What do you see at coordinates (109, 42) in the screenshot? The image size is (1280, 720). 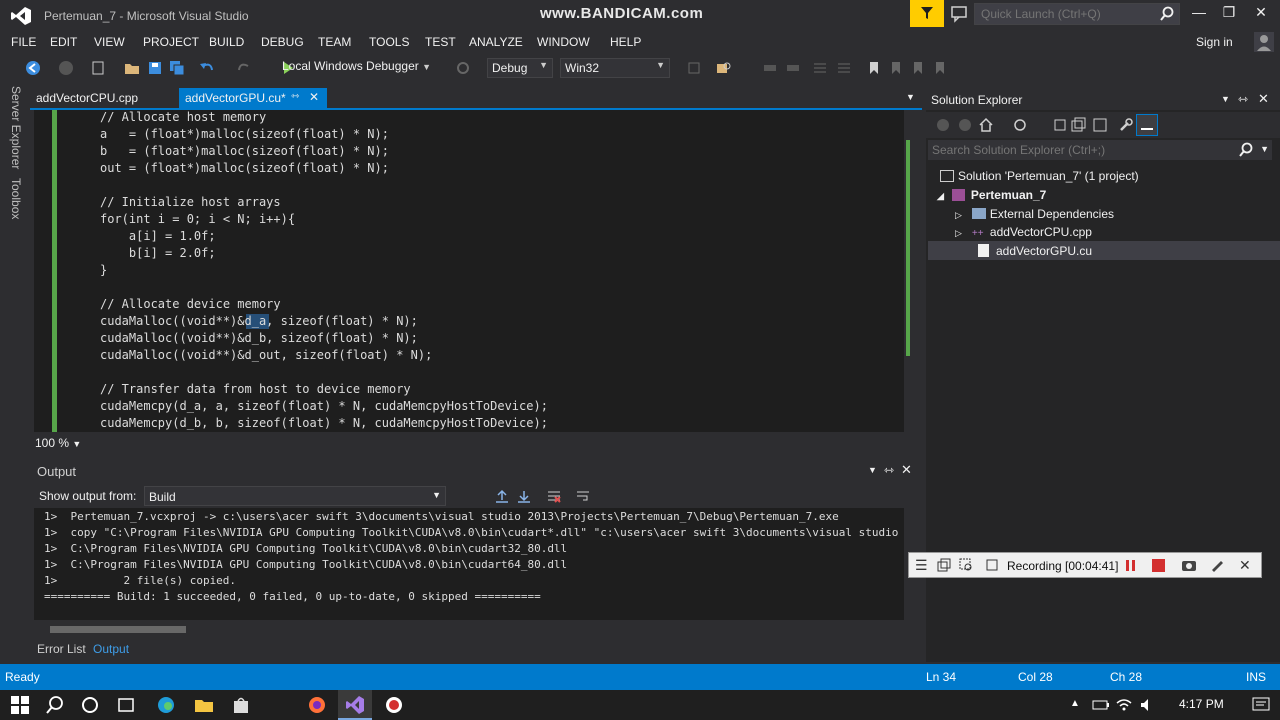 I see `menu-view: VIEW` at bounding box center [109, 42].